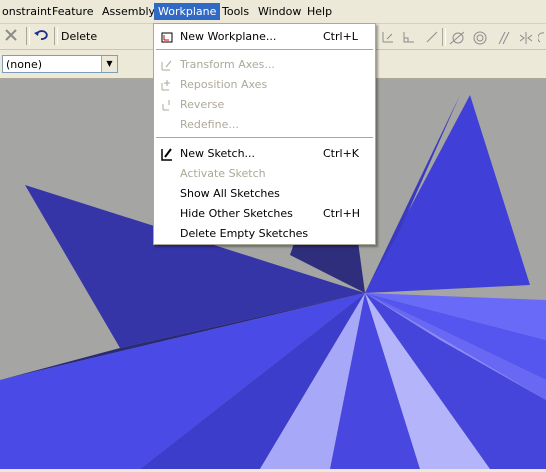 The width and height of the screenshot is (546, 472). What do you see at coordinates (264, 233) in the screenshot?
I see `menu-item-delete-empty-sketches: Delete Empty Sketches` at bounding box center [264, 233].